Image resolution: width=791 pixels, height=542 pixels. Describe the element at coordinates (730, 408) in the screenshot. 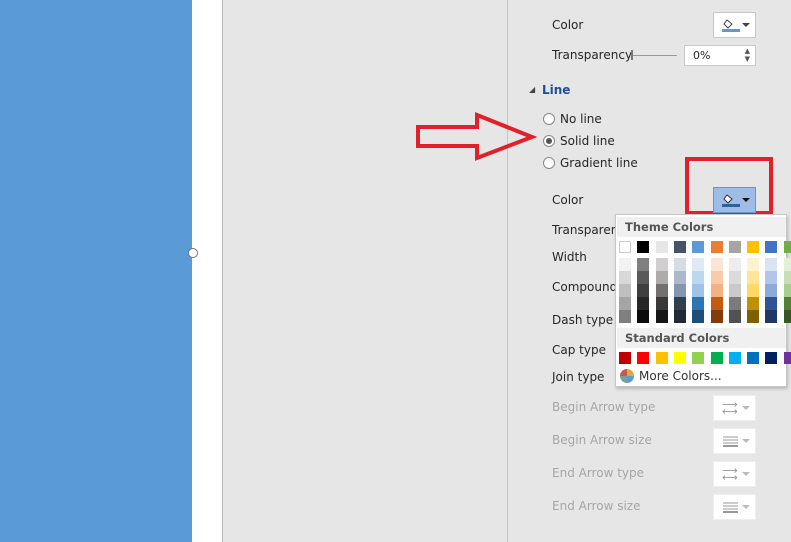

I see `arrow-type-icon: ⟶ ⟷` at that location.